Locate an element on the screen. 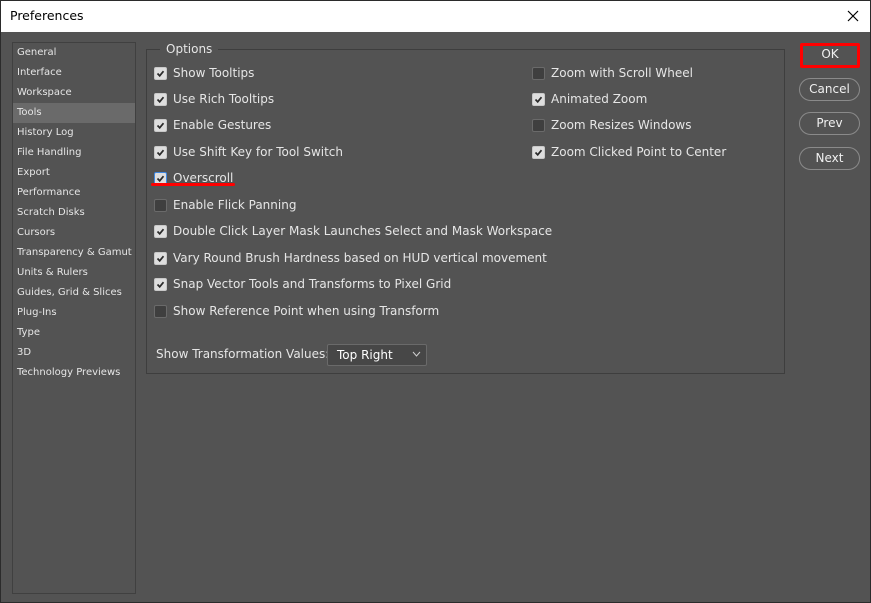 The width and height of the screenshot is (871, 603). cancel-button: Cancel is located at coordinates (829, 89).